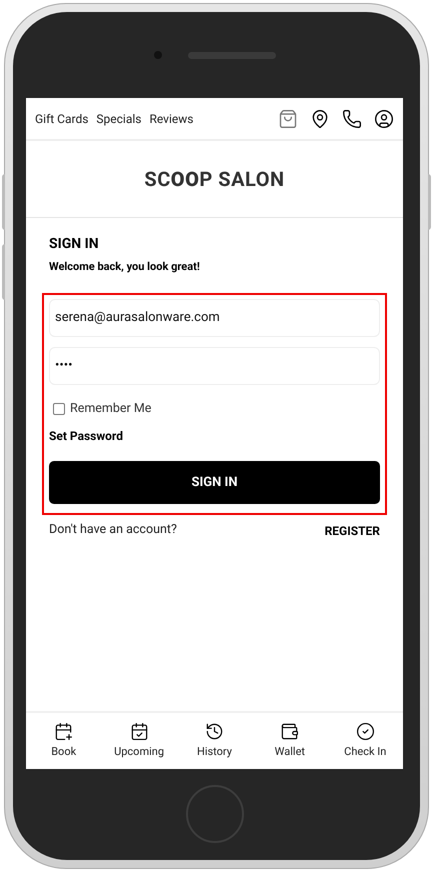  I want to click on map-pin-icon, so click(320, 118).